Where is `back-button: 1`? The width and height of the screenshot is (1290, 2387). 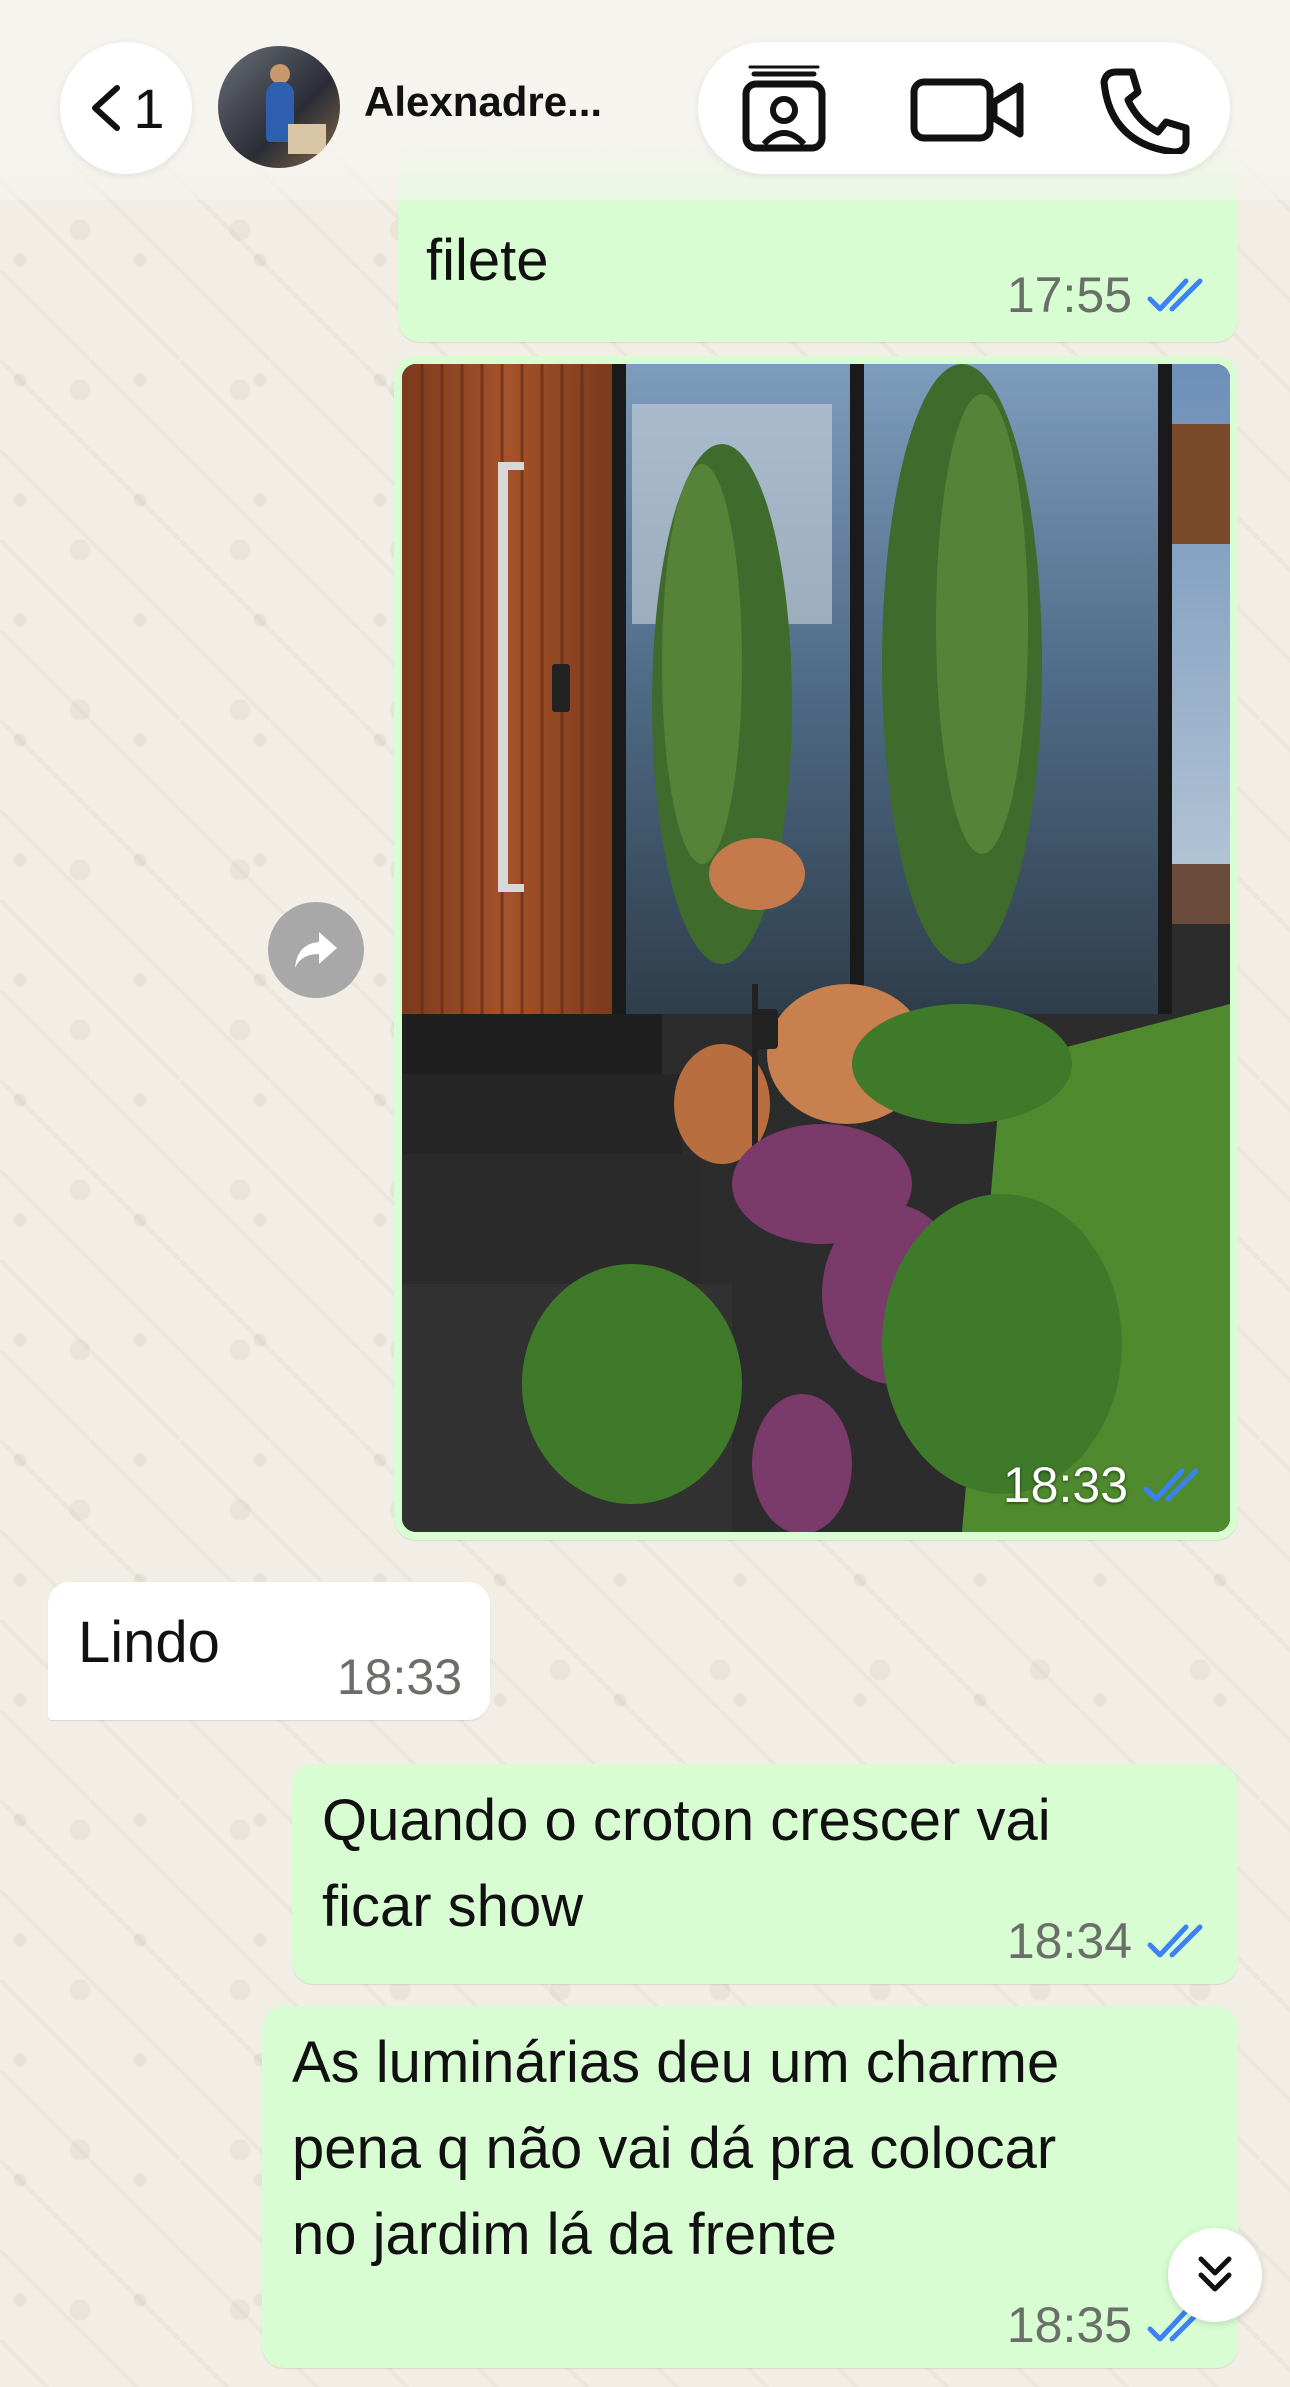 back-button: 1 is located at coordinates (126, 108).